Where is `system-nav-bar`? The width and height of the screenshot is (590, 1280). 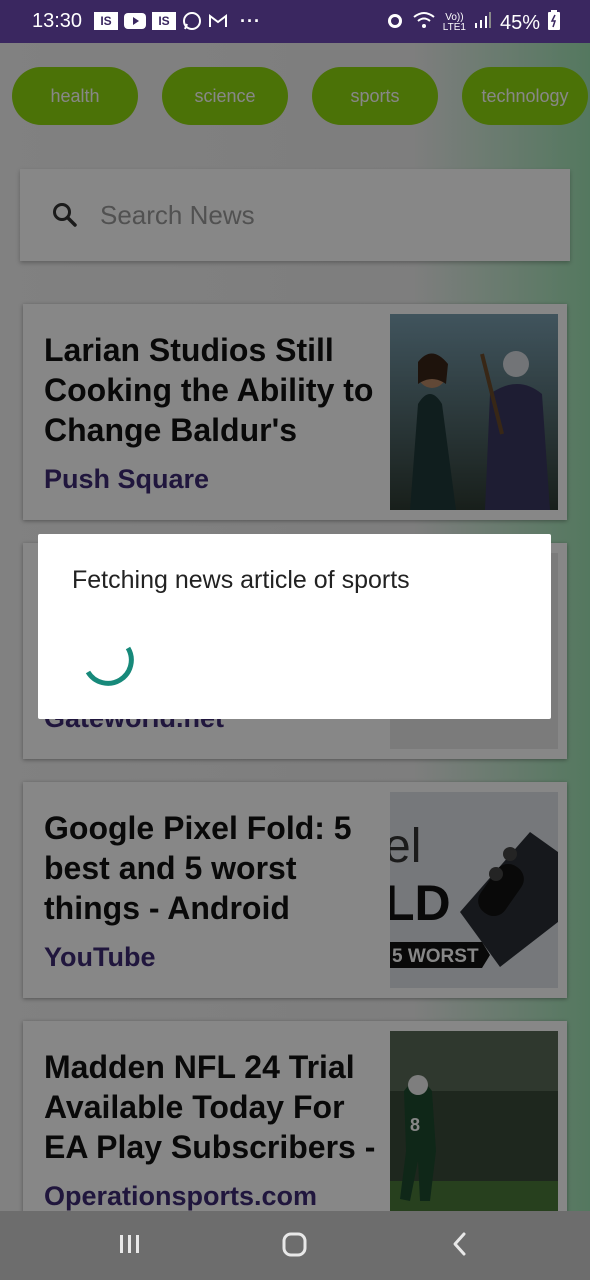
system-nav-bar is located at coordinates (295, 1245).